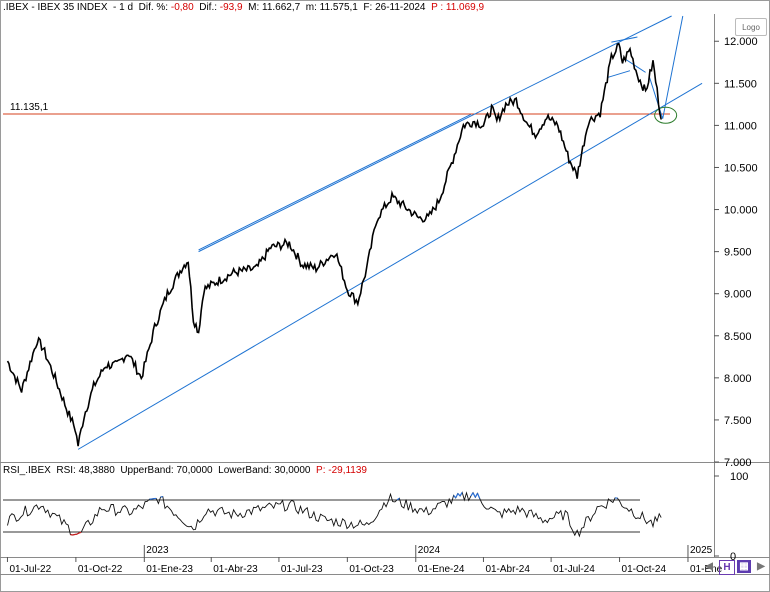 This screenshot has height=592, width=770. What do you see at coordinates (341, 470) in the screenshot?
I see `rsi-p-value: P: -29,1139` at bounding box center [341, 470].